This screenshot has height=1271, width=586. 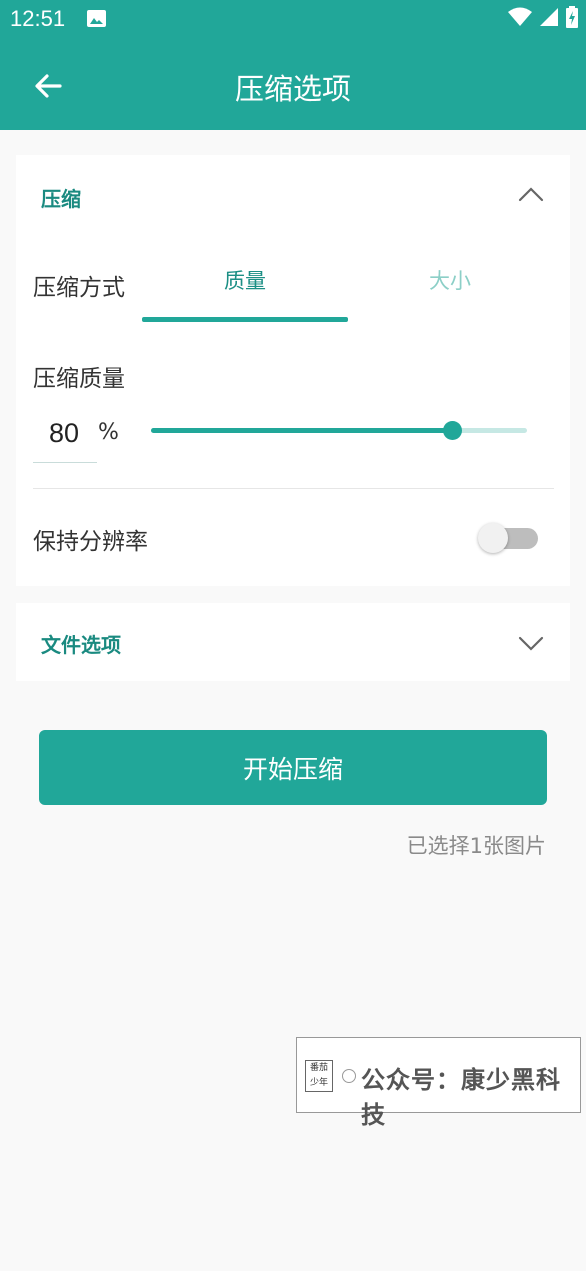 What do you see at coordinates (79, 379) in the screenshot?
I see `quality-label: 压缩质量` at bounding box center [79, 379].